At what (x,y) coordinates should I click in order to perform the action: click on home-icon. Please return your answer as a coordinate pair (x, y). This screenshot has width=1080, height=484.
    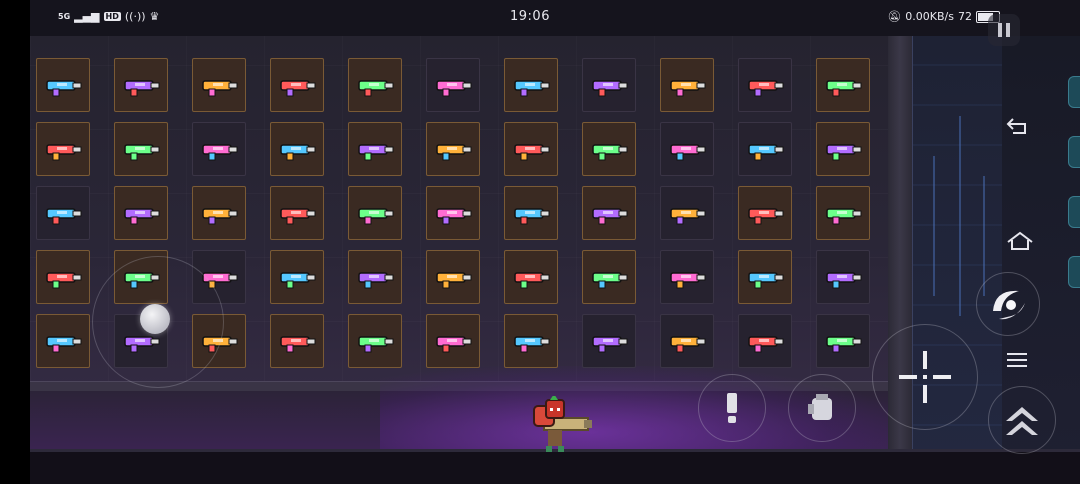
    Looking at the image, I should click on (1020, 240).